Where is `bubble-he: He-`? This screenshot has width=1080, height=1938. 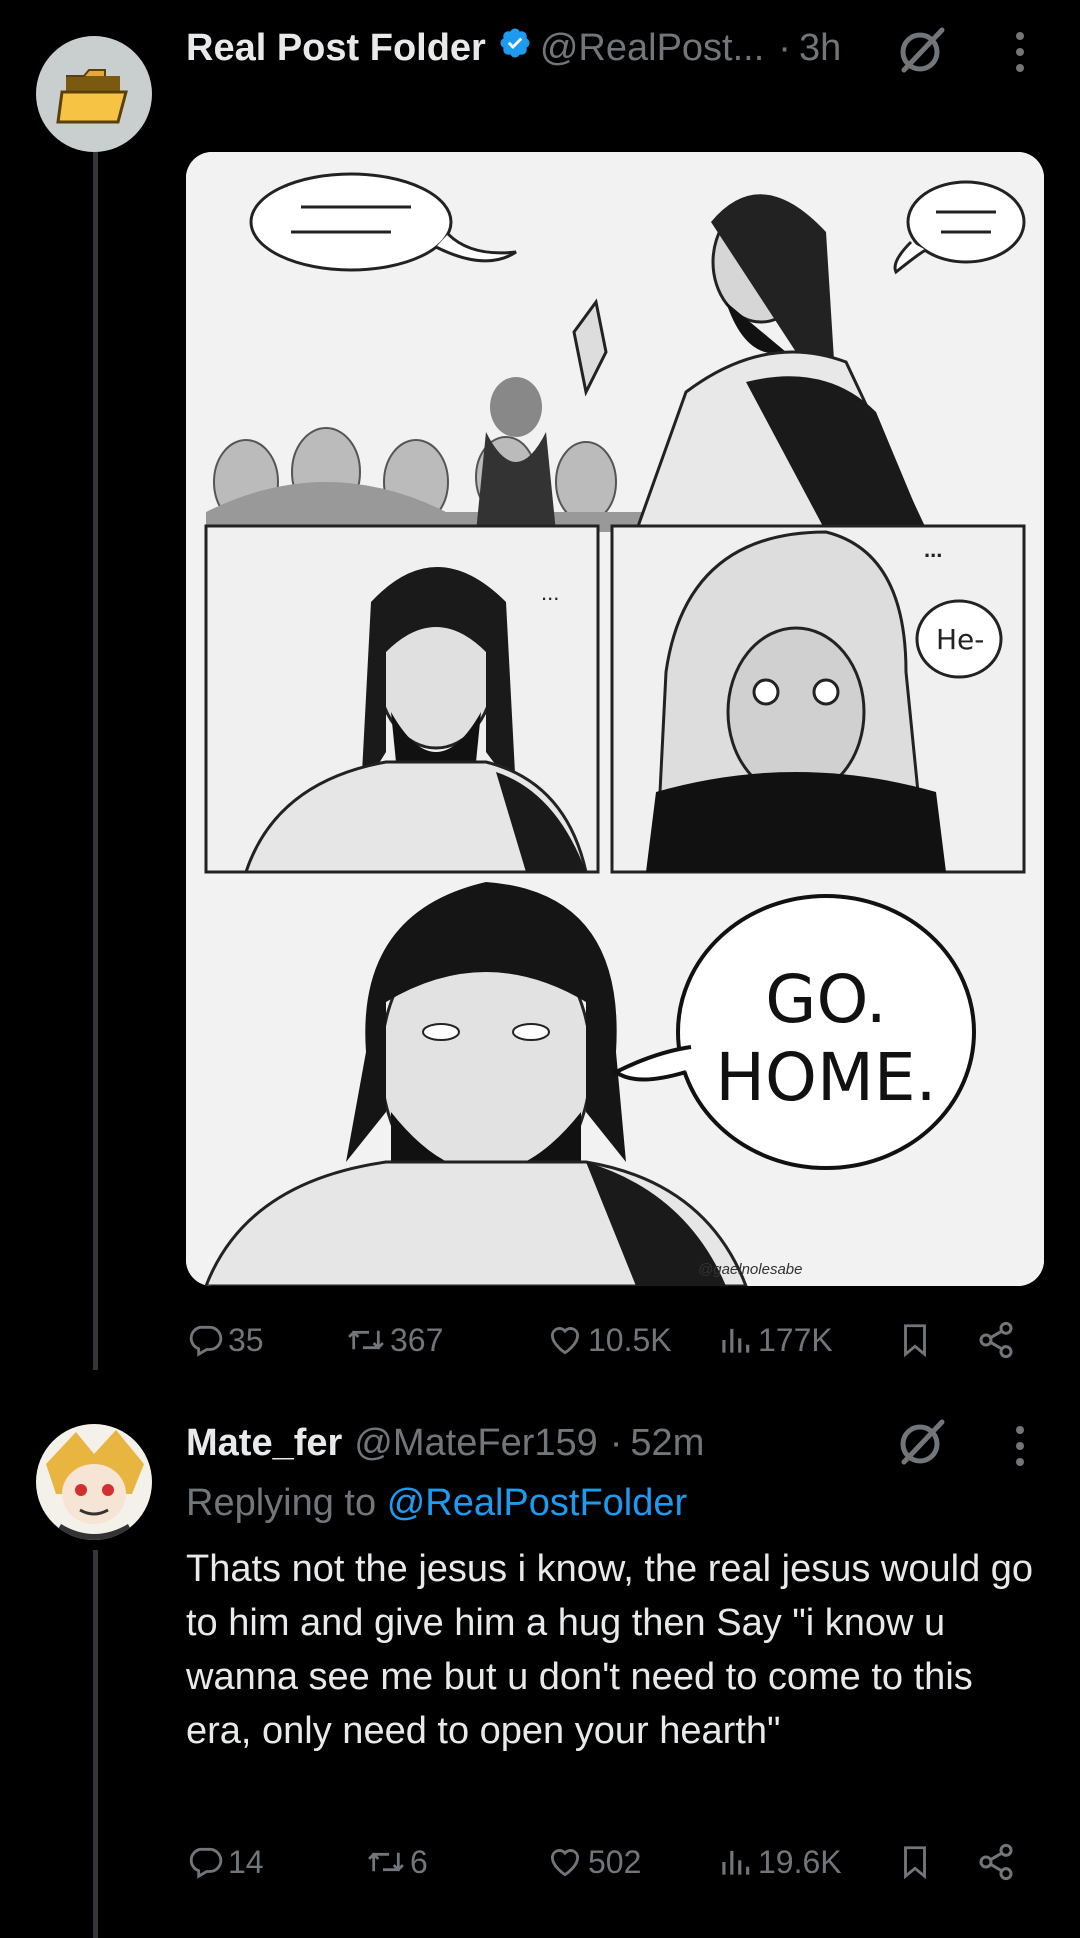 bubble-he: He- is located at coordinates (960, 639).